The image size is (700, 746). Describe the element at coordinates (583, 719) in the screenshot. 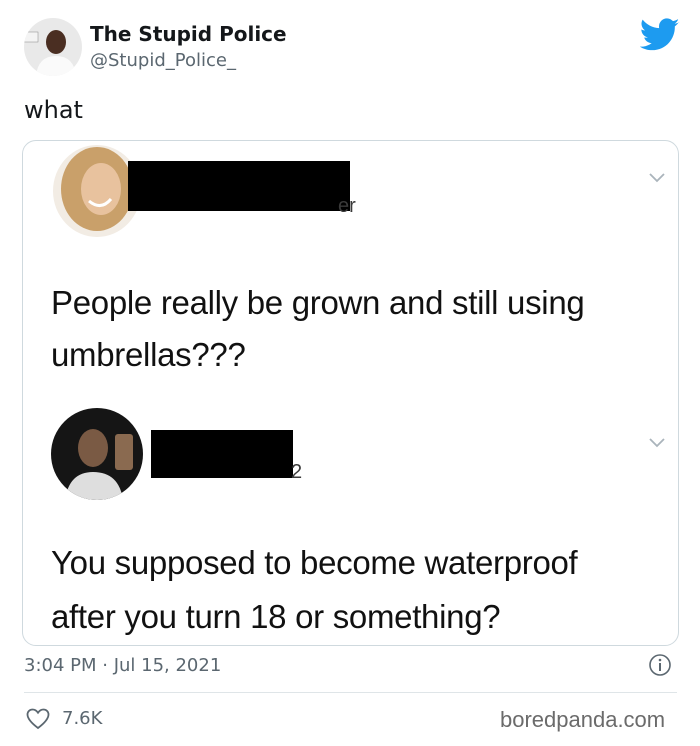

I see `watermark: boredpanda.com` at that location.